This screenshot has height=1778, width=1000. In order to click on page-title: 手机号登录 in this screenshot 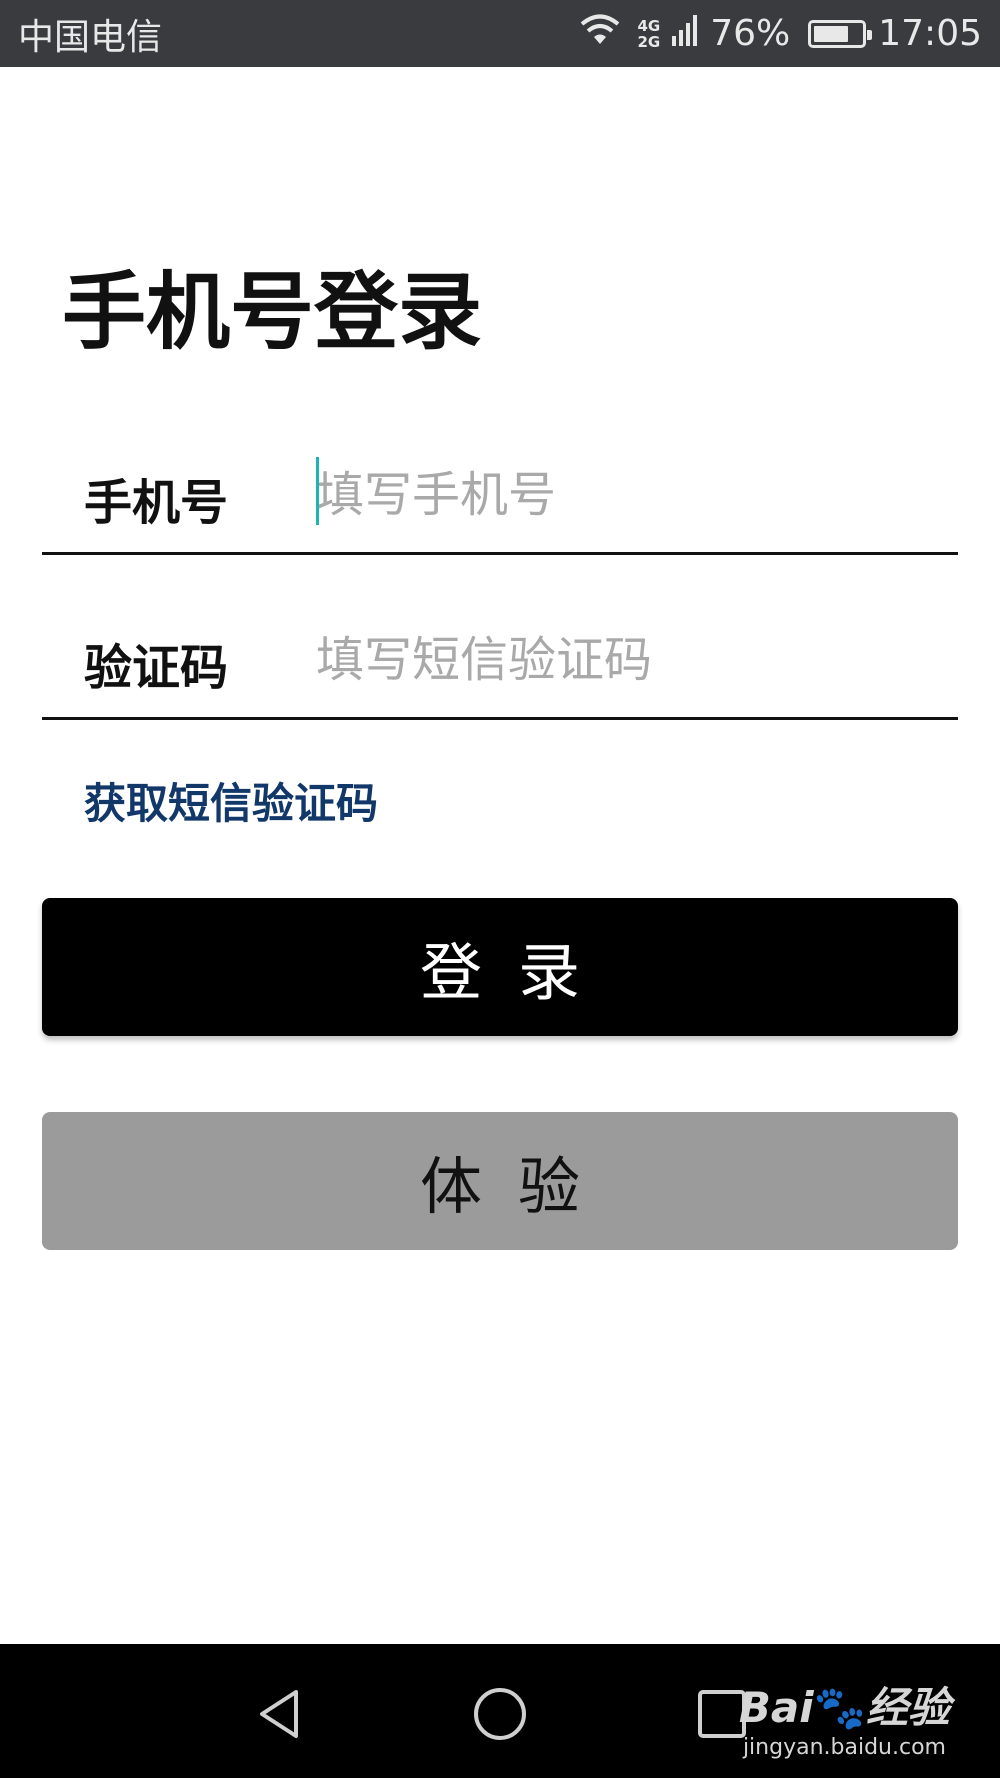, I will do `click(272, 312)`.